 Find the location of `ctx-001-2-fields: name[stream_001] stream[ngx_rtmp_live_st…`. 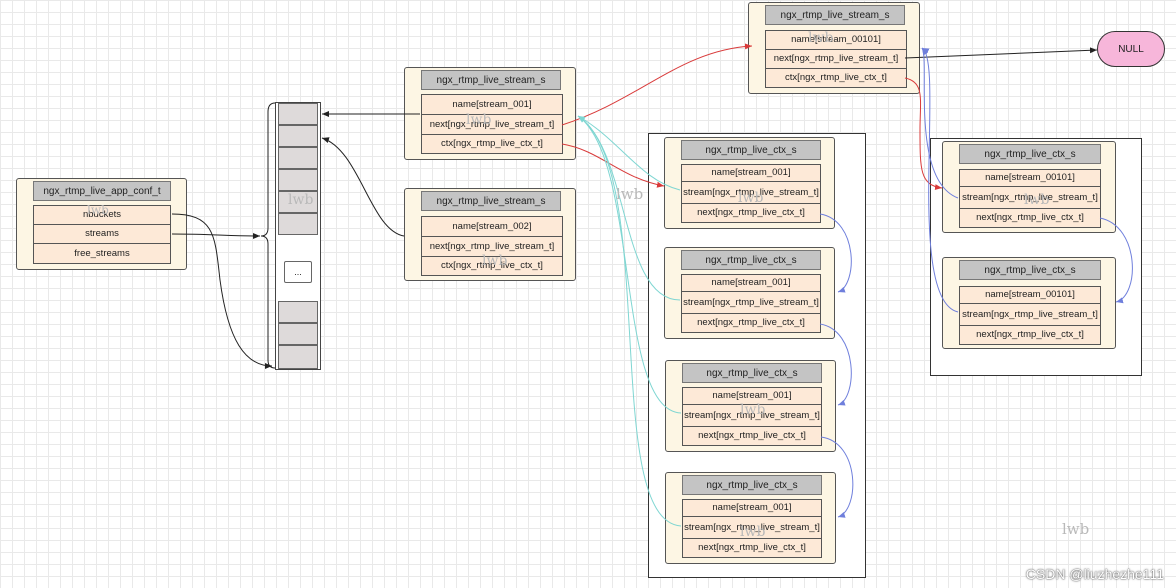

ctx-001-2-fields: name[stream_001] stream[ngx_rtmp_live_st… is located at coordinates (751, 303).